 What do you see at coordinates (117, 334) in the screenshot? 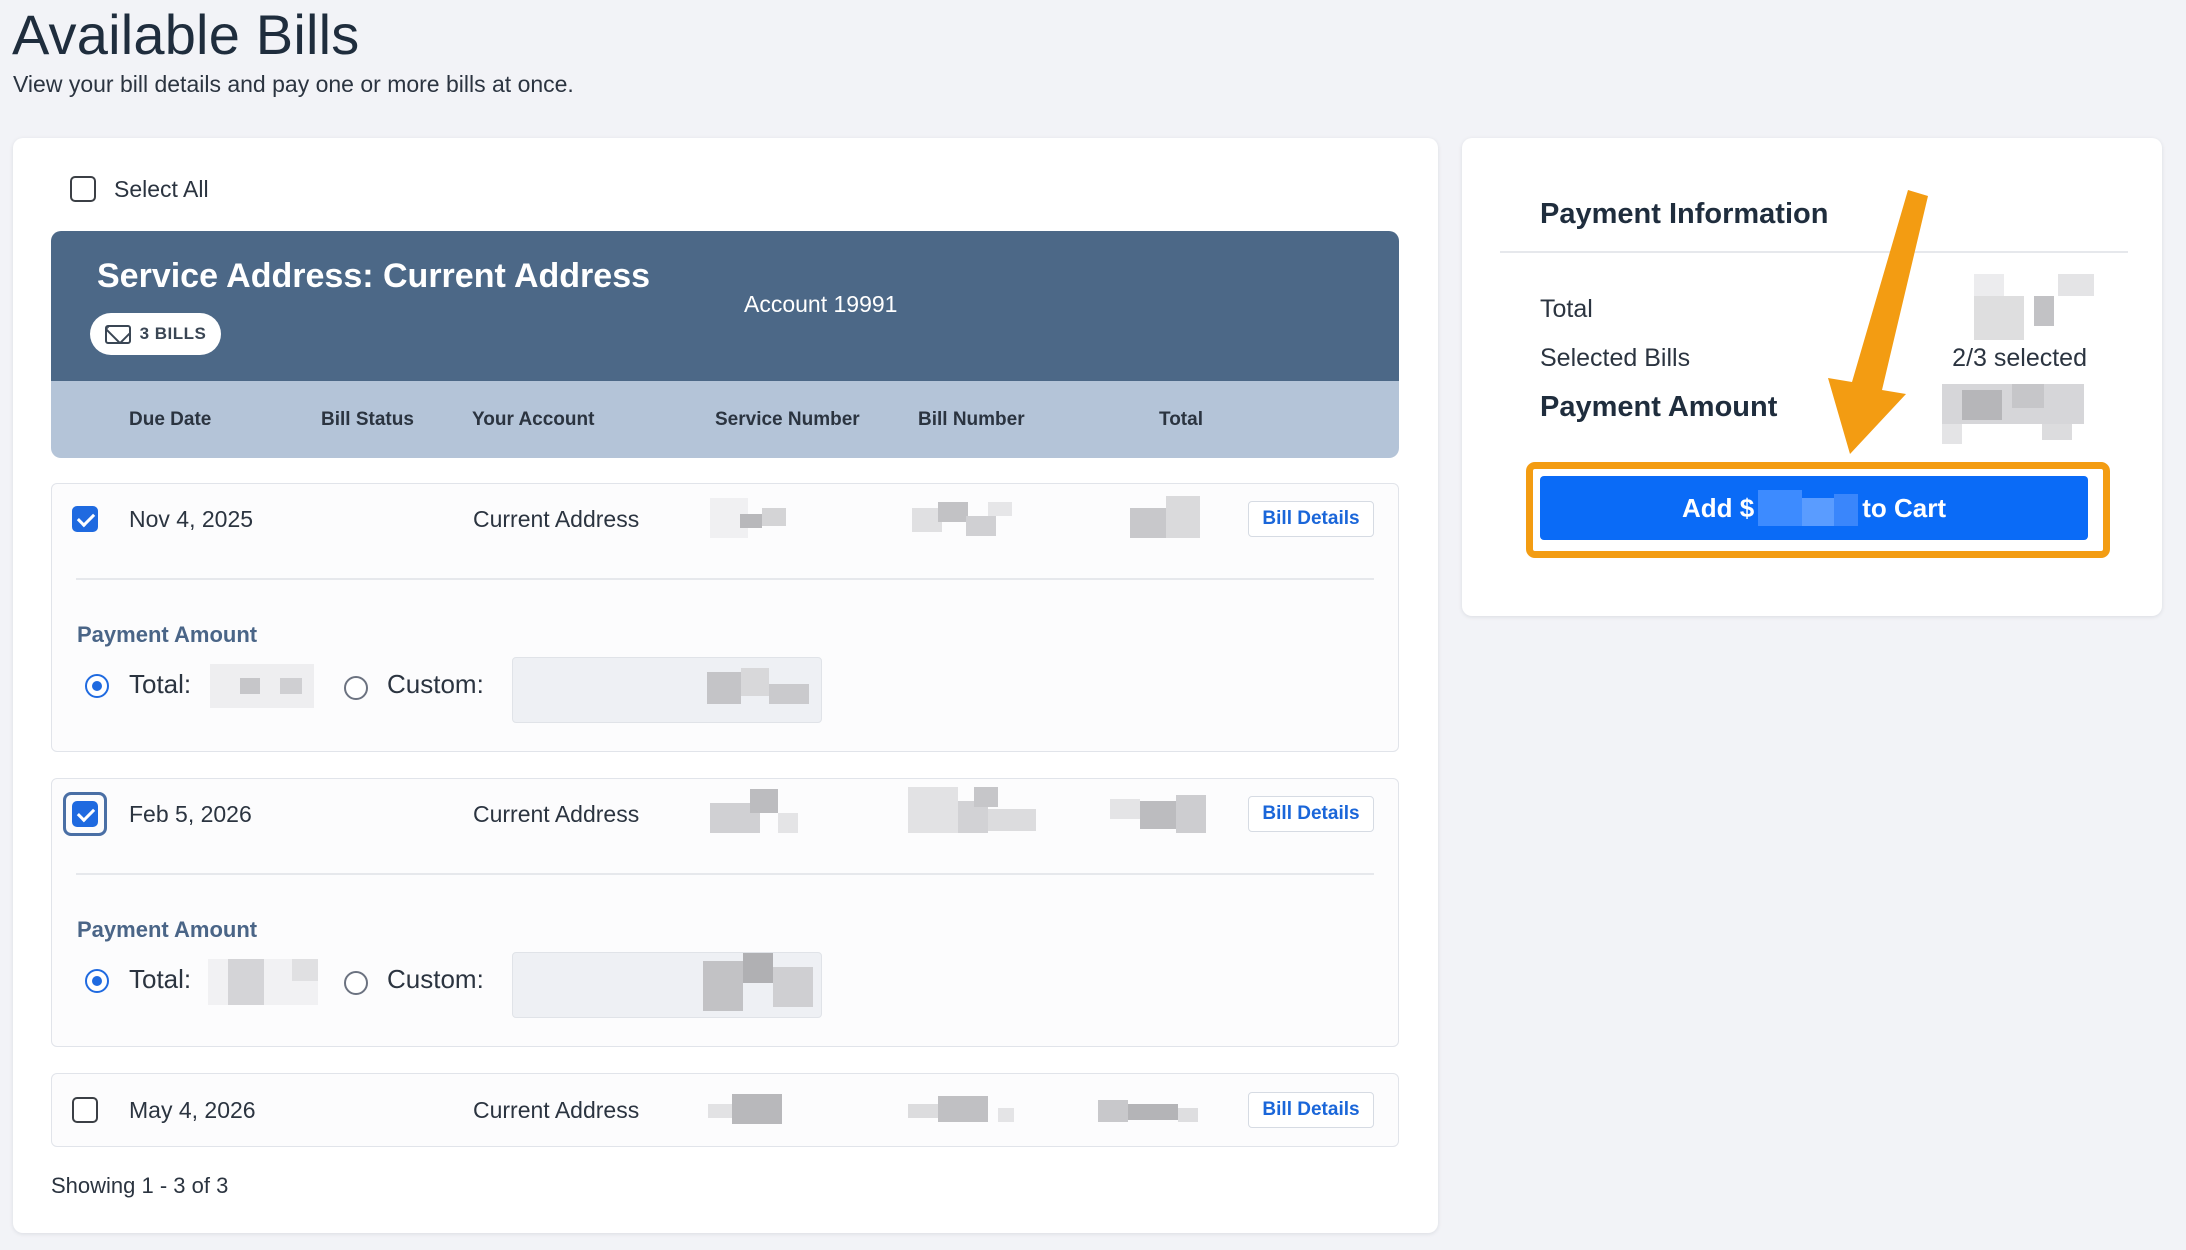
I see `mail-icon` at bounding box center [117, 334].